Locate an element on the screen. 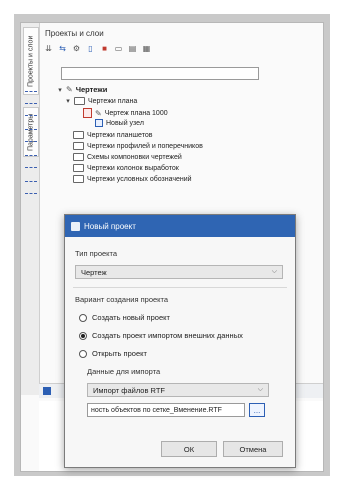 This screenshot has height=488, width=342. tree-item-label: Чертежи колонок выработок is located at coordinates (133, 168).